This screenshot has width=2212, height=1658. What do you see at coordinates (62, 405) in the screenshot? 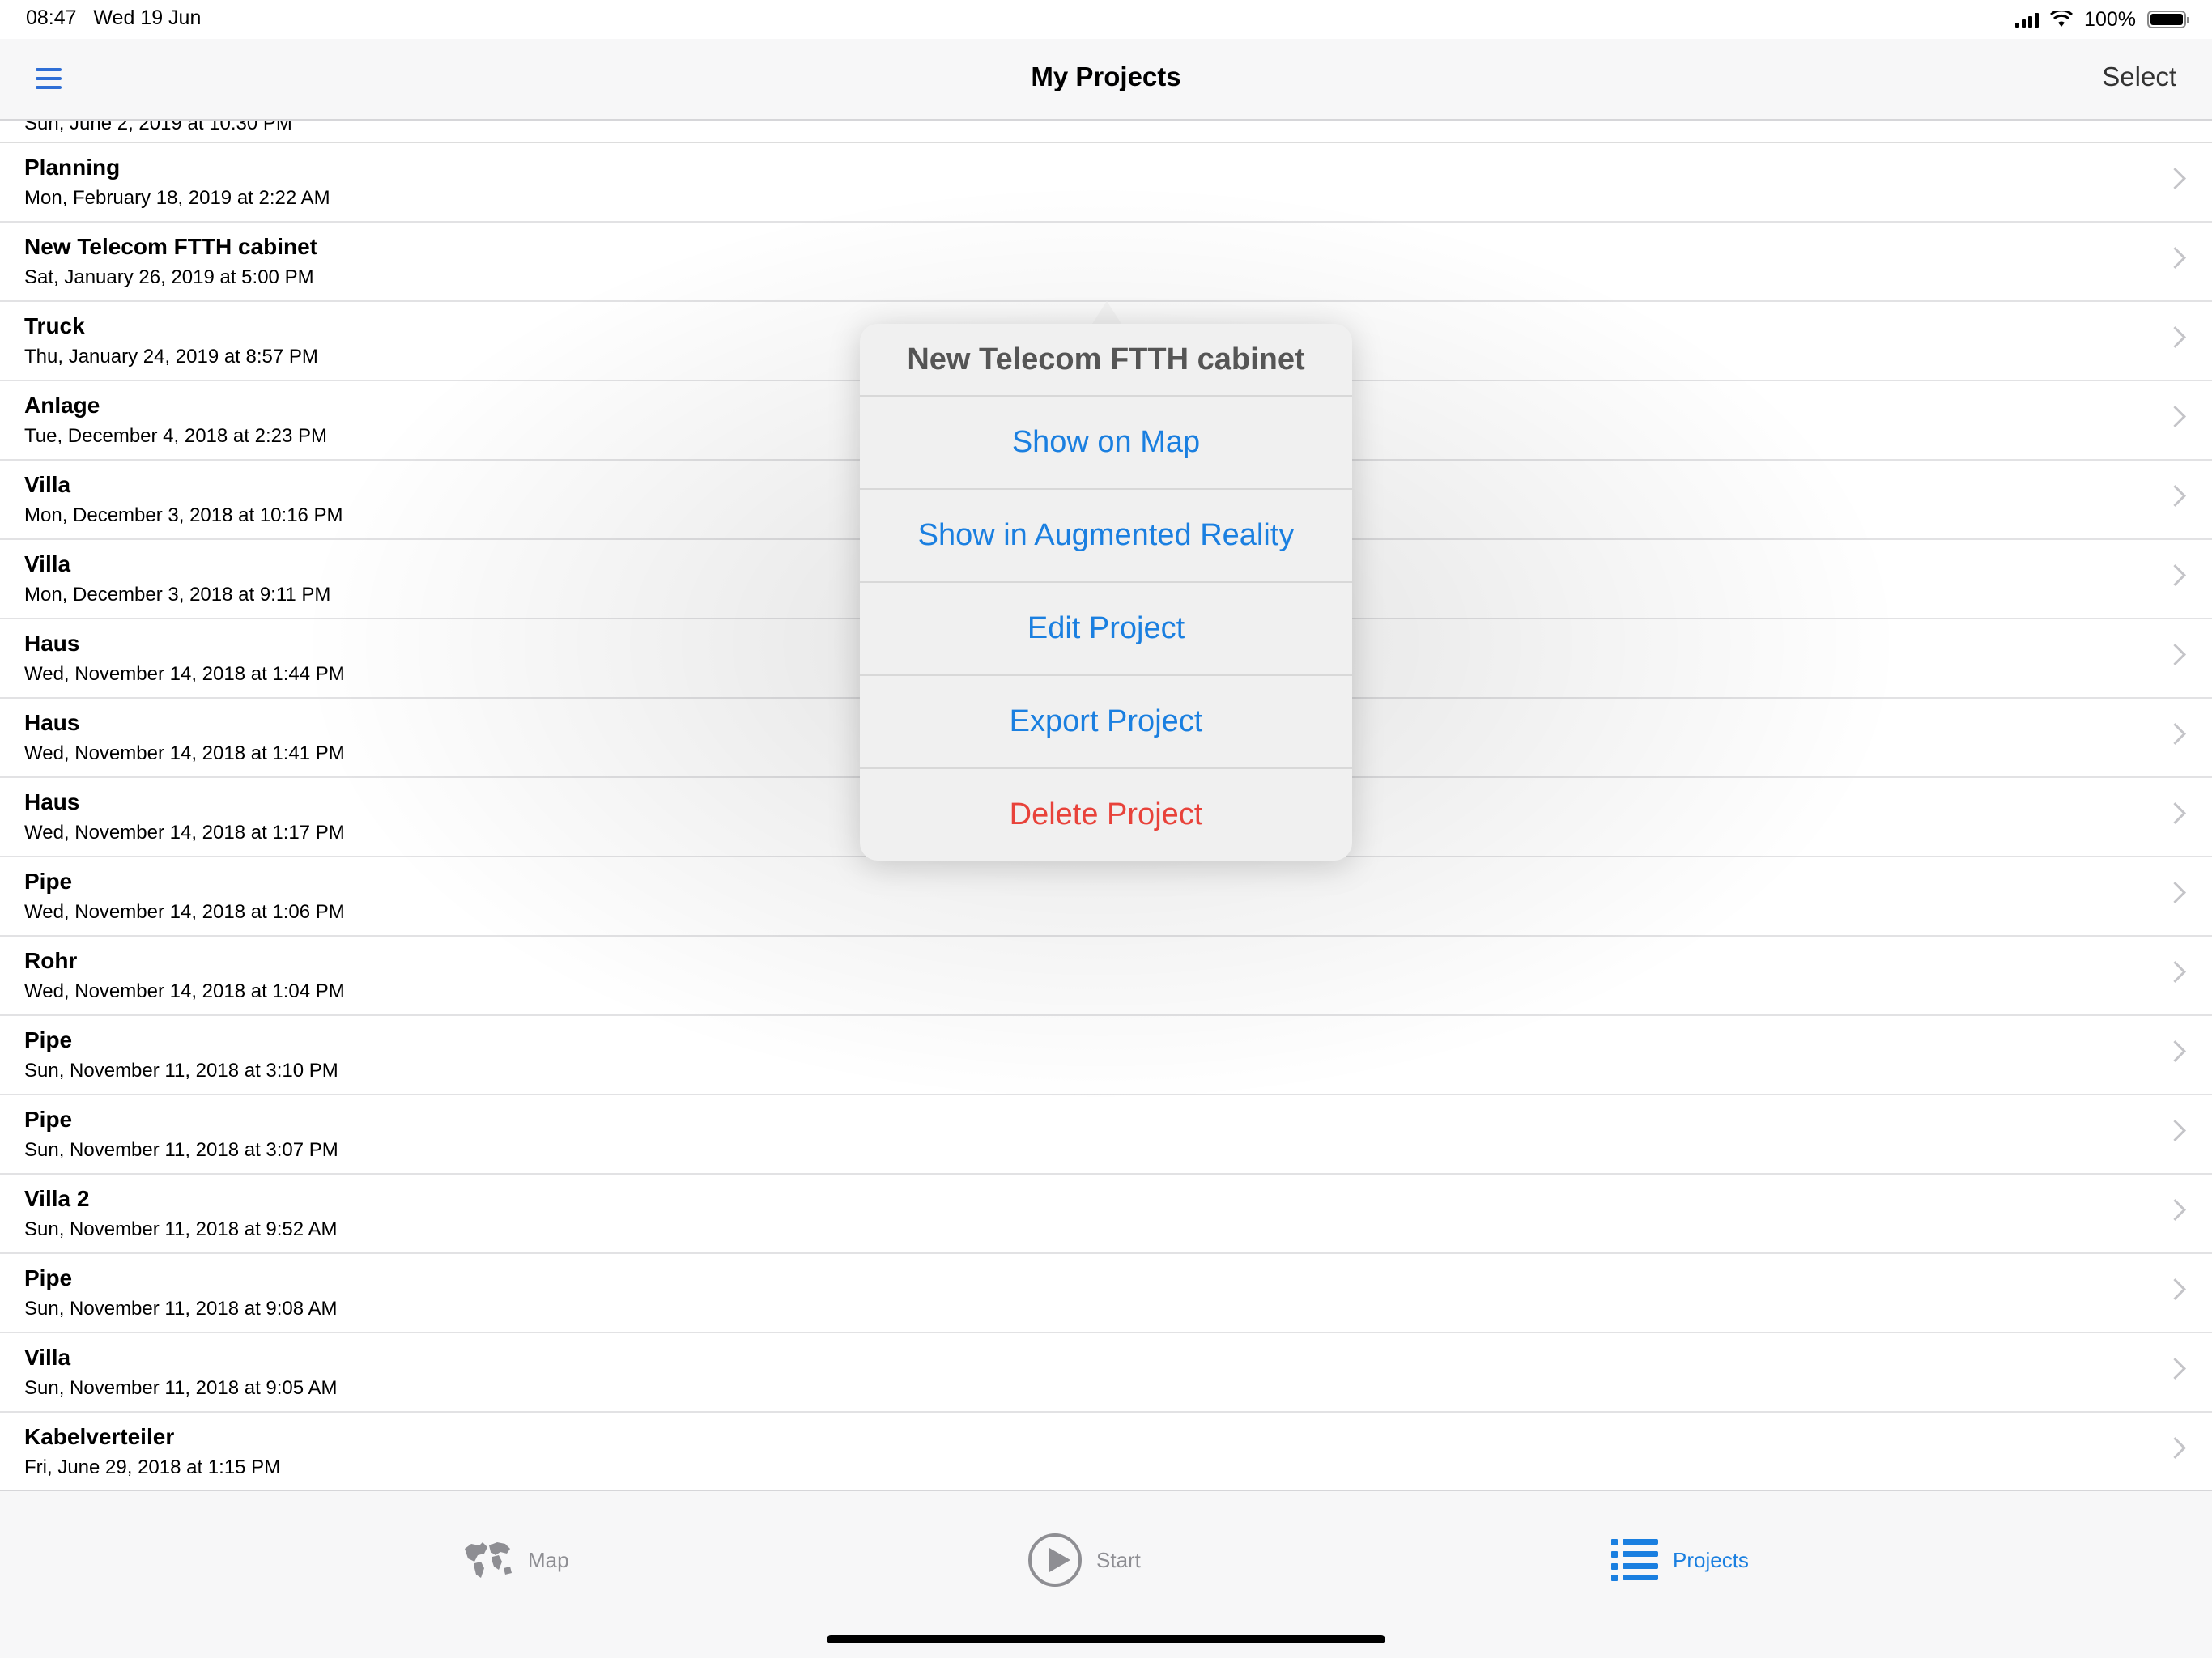
I see `project-title: Anlage` at bounding box center [62, 405].